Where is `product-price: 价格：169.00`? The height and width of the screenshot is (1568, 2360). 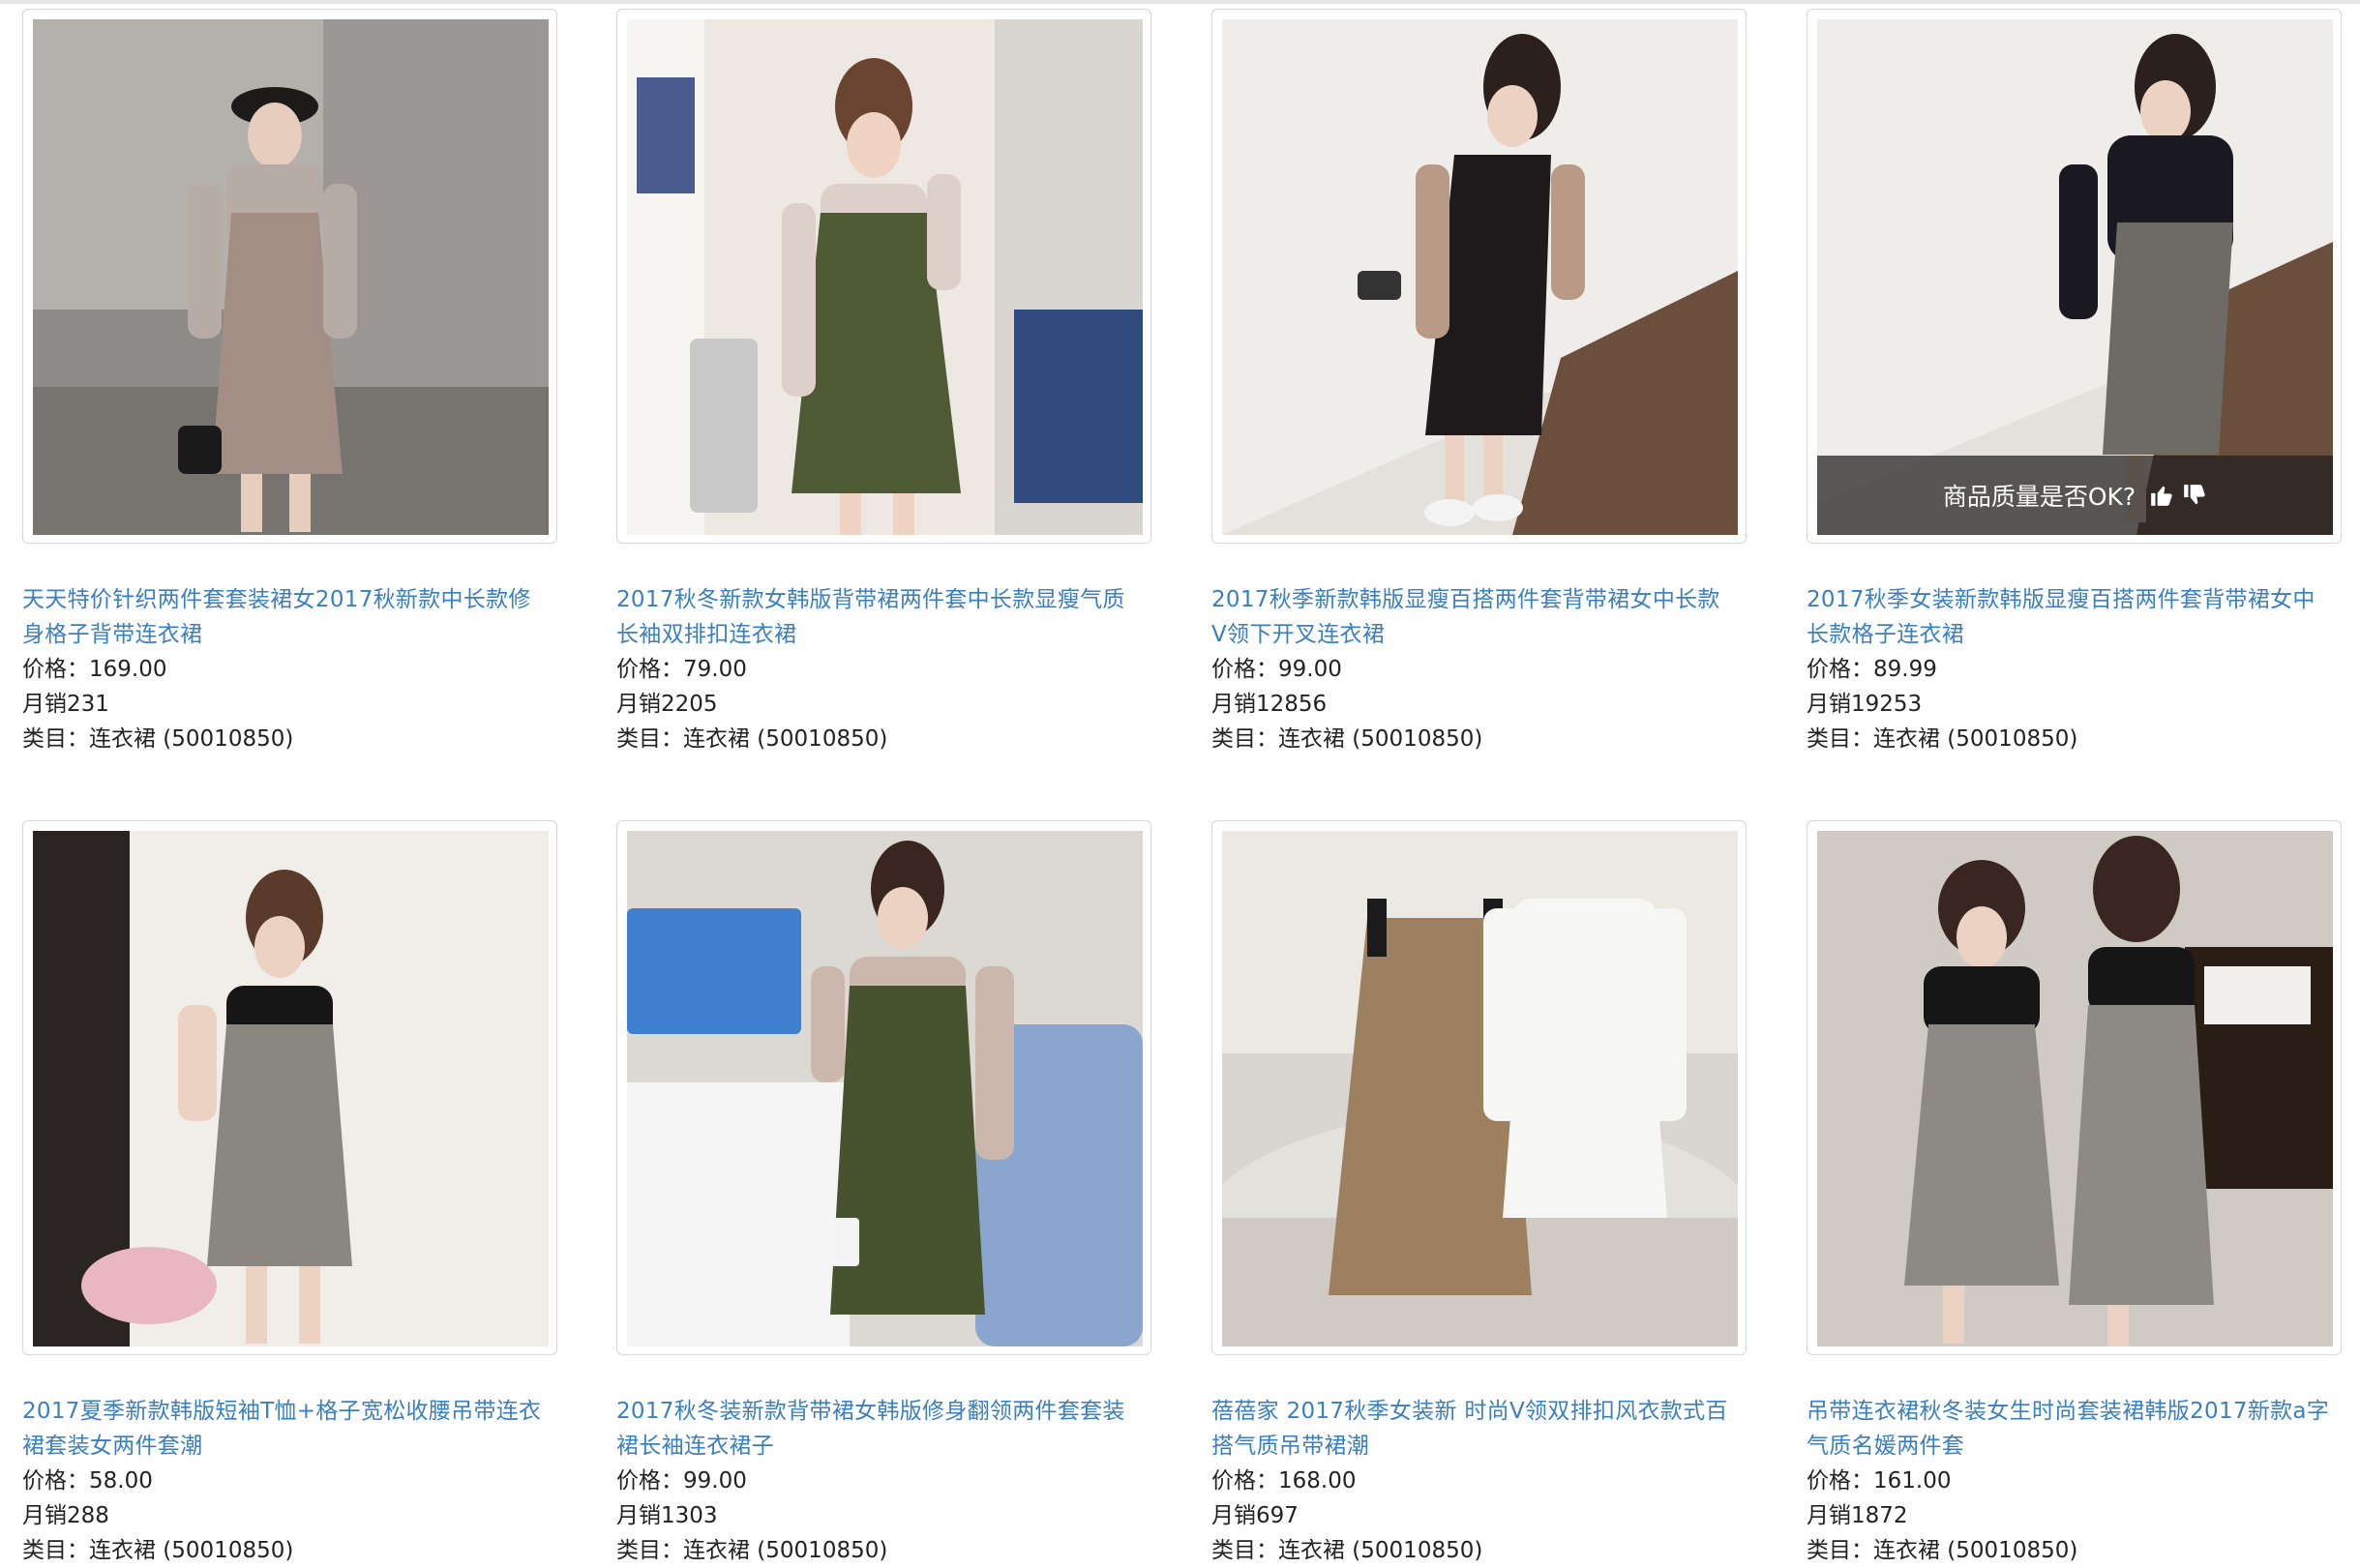 product-price: 价格：169.00 is located at coordinates (293, 670).